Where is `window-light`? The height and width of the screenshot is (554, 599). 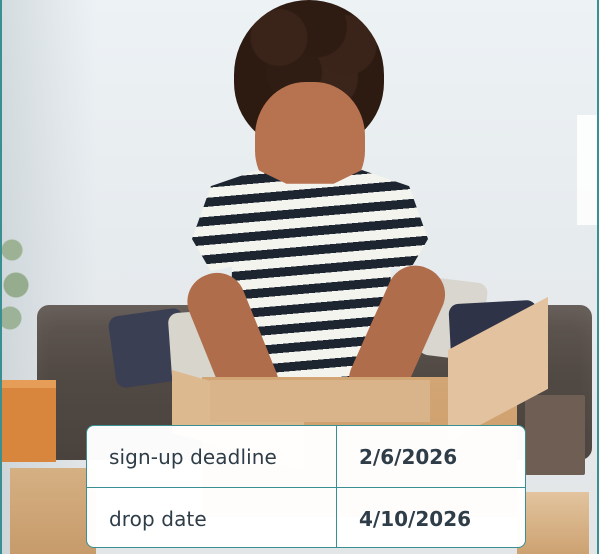 window-light is located at coordinates (587, 170).